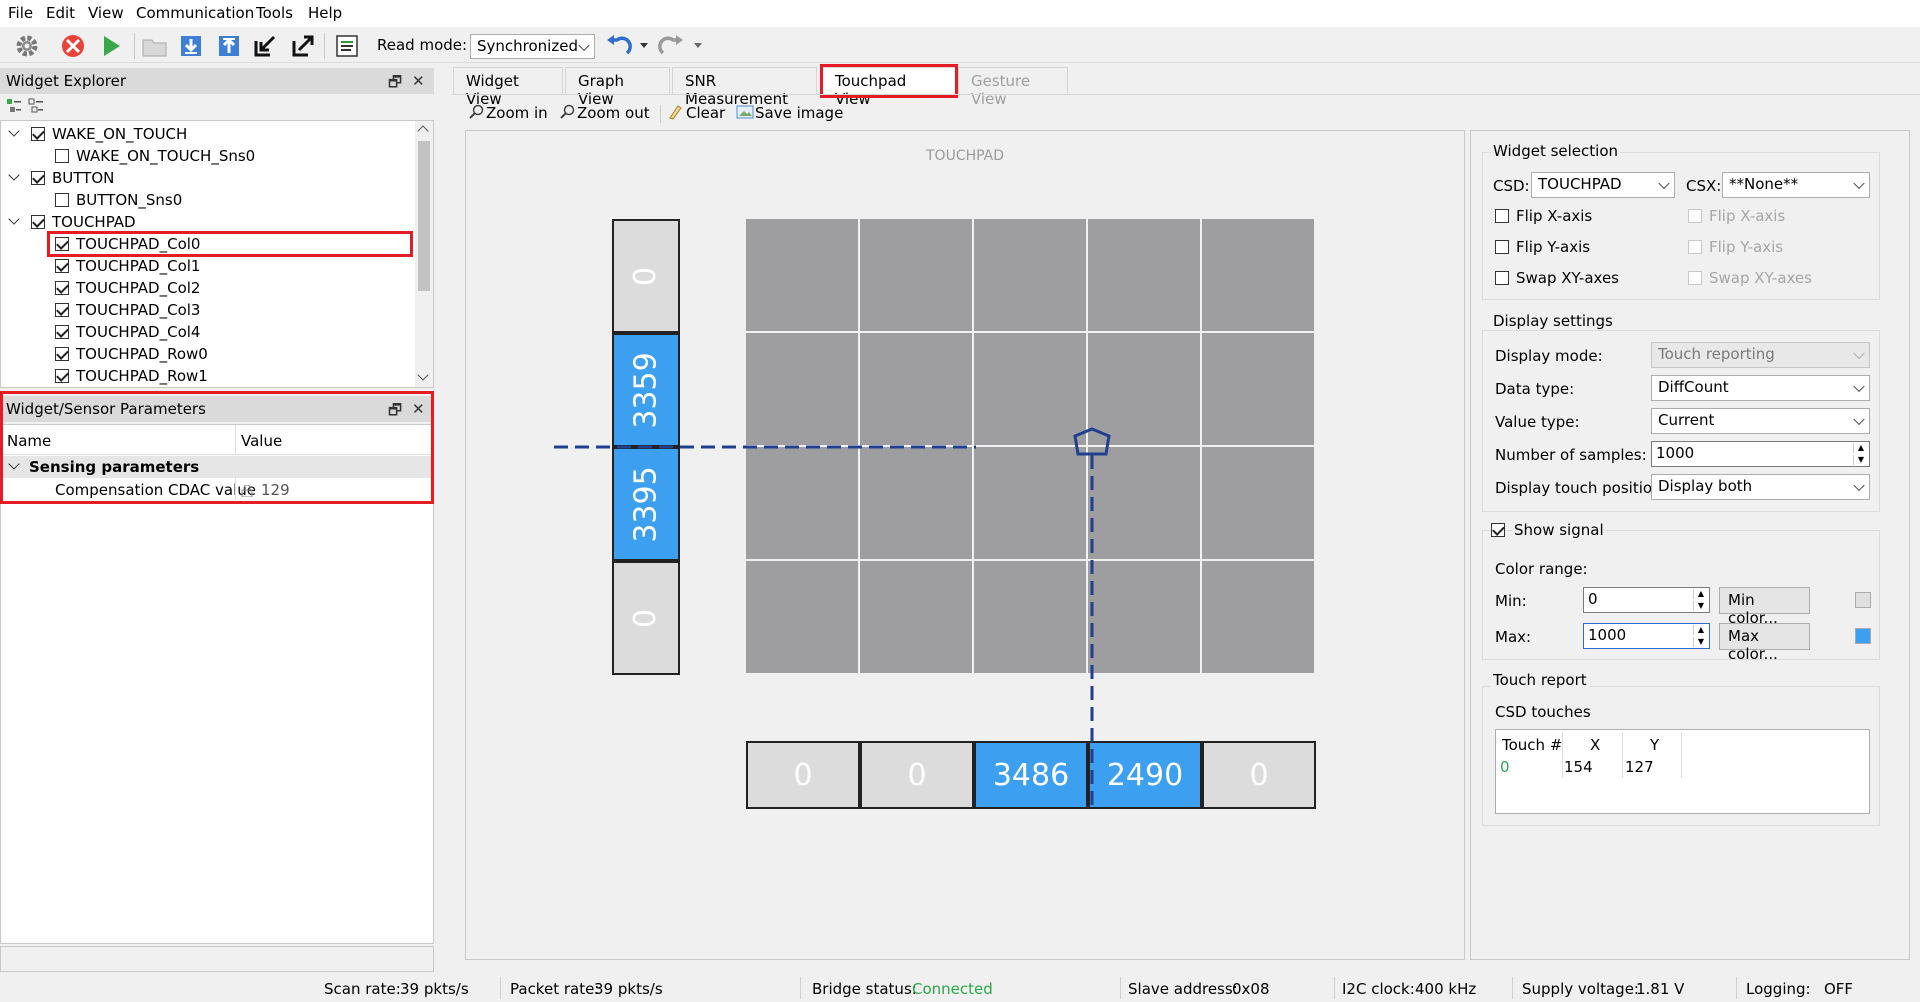  What do you see at coordinates (960, 45) in the screenshot?
I see `toolbar: Read mode: Synchronized` at bounding box center [960, 45].